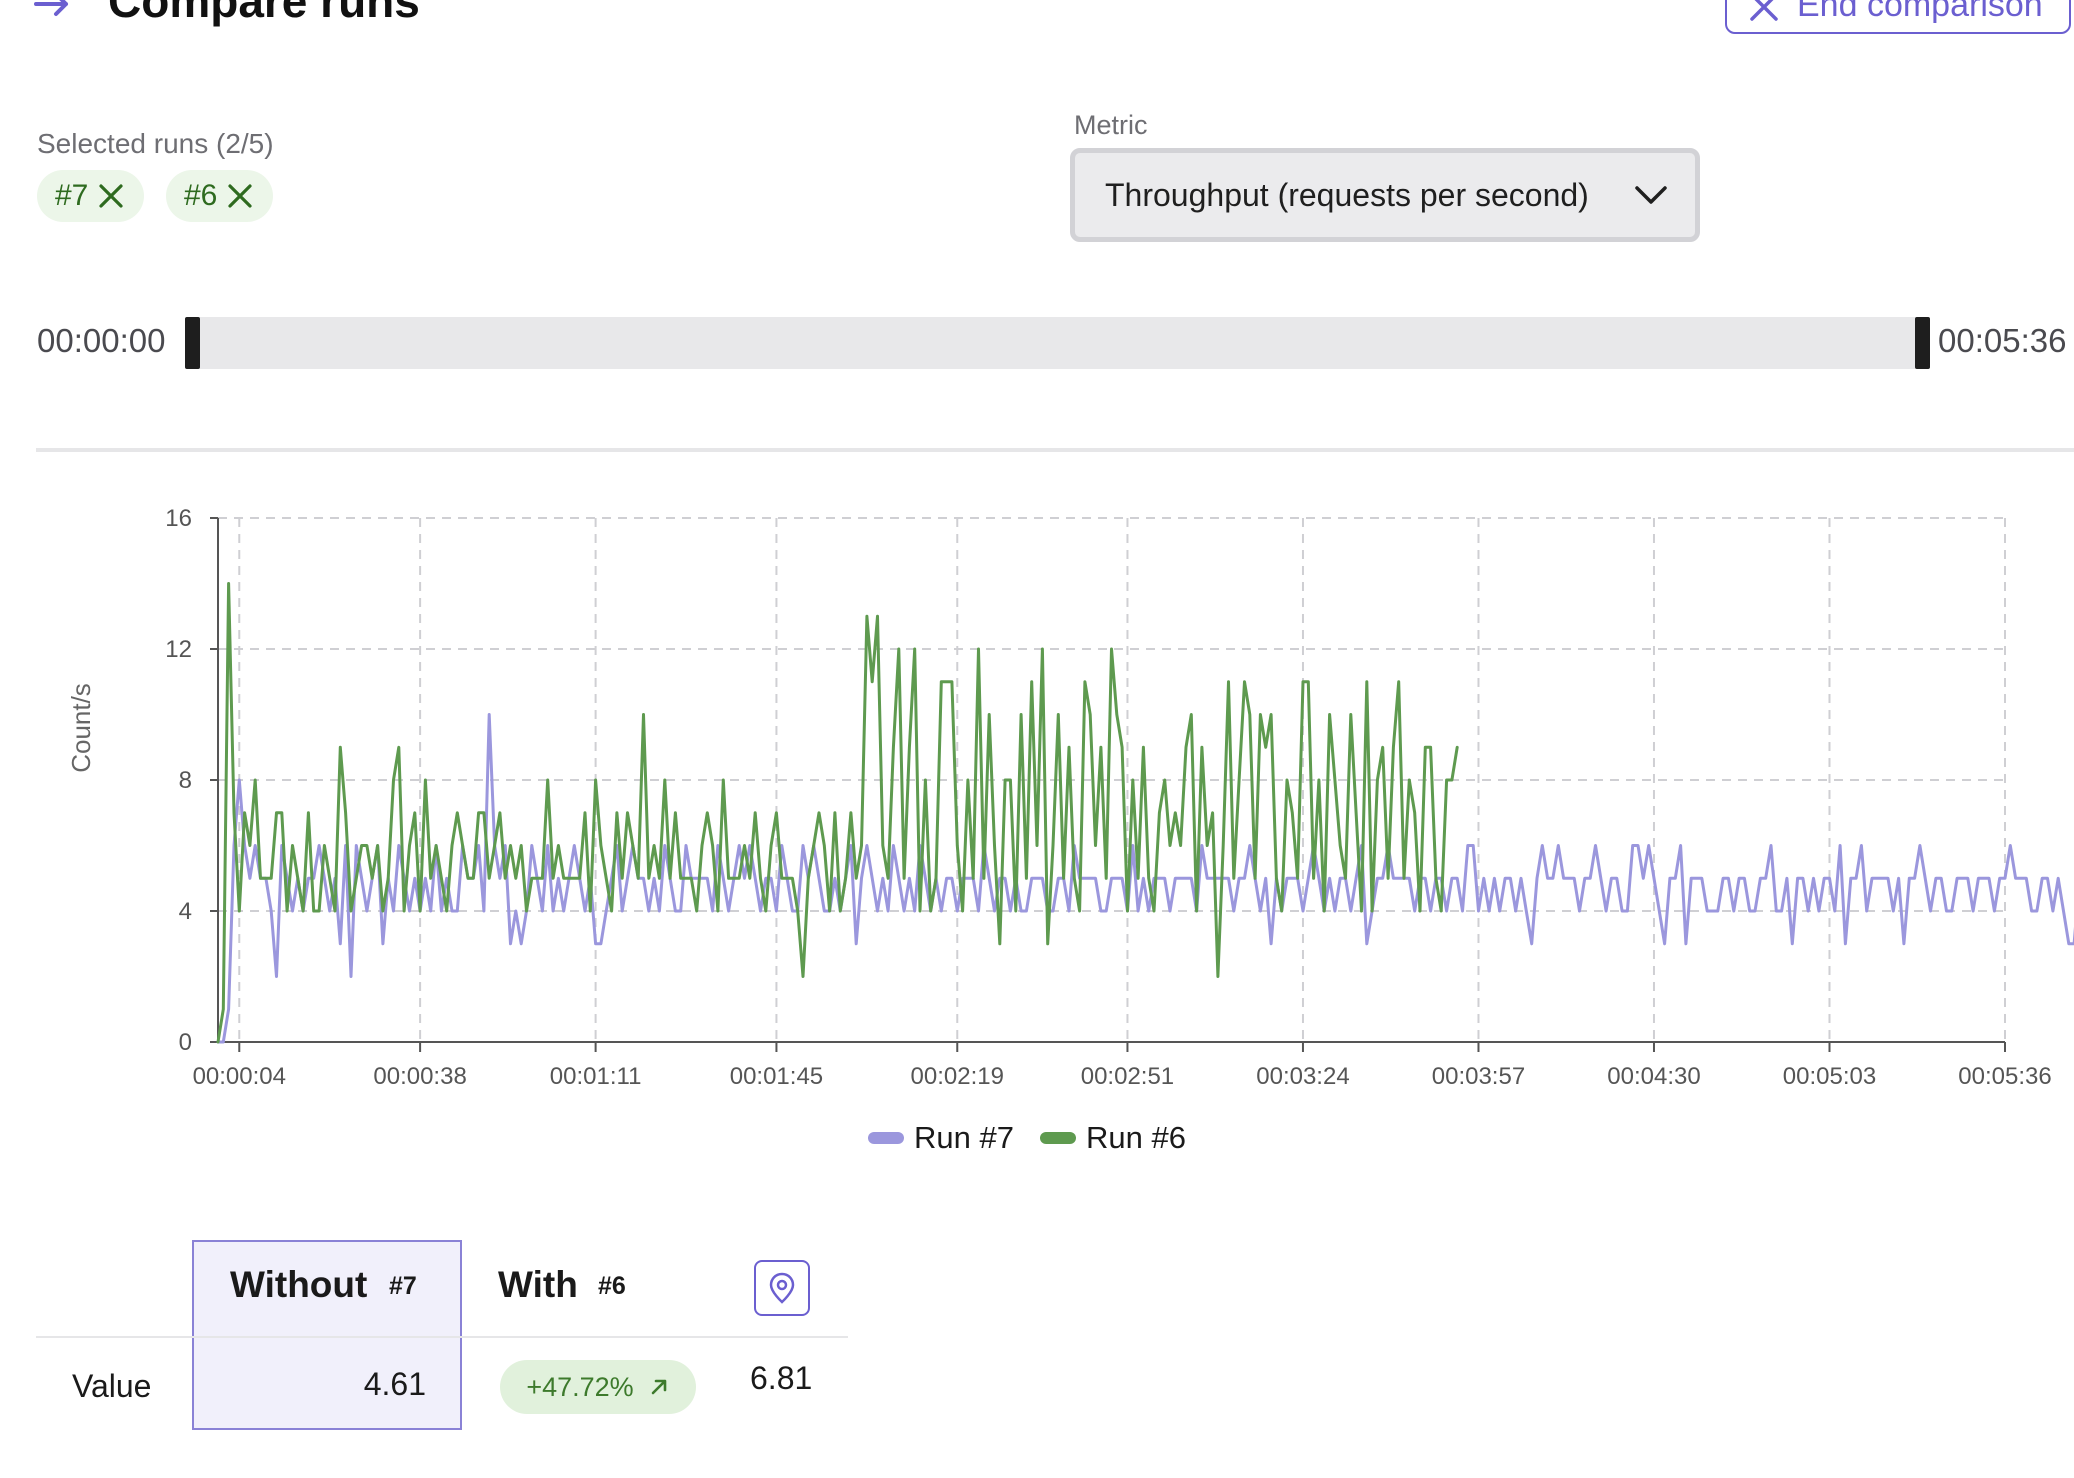 The image size is (2074, 1478). I want to click on x-tick-label: 00:03:24, so click(1302, 1076).